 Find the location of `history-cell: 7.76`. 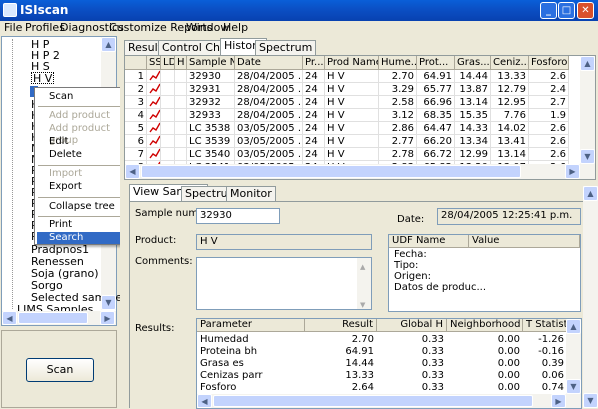

history-cell: 7.76 is located at coordinates (510, 115).